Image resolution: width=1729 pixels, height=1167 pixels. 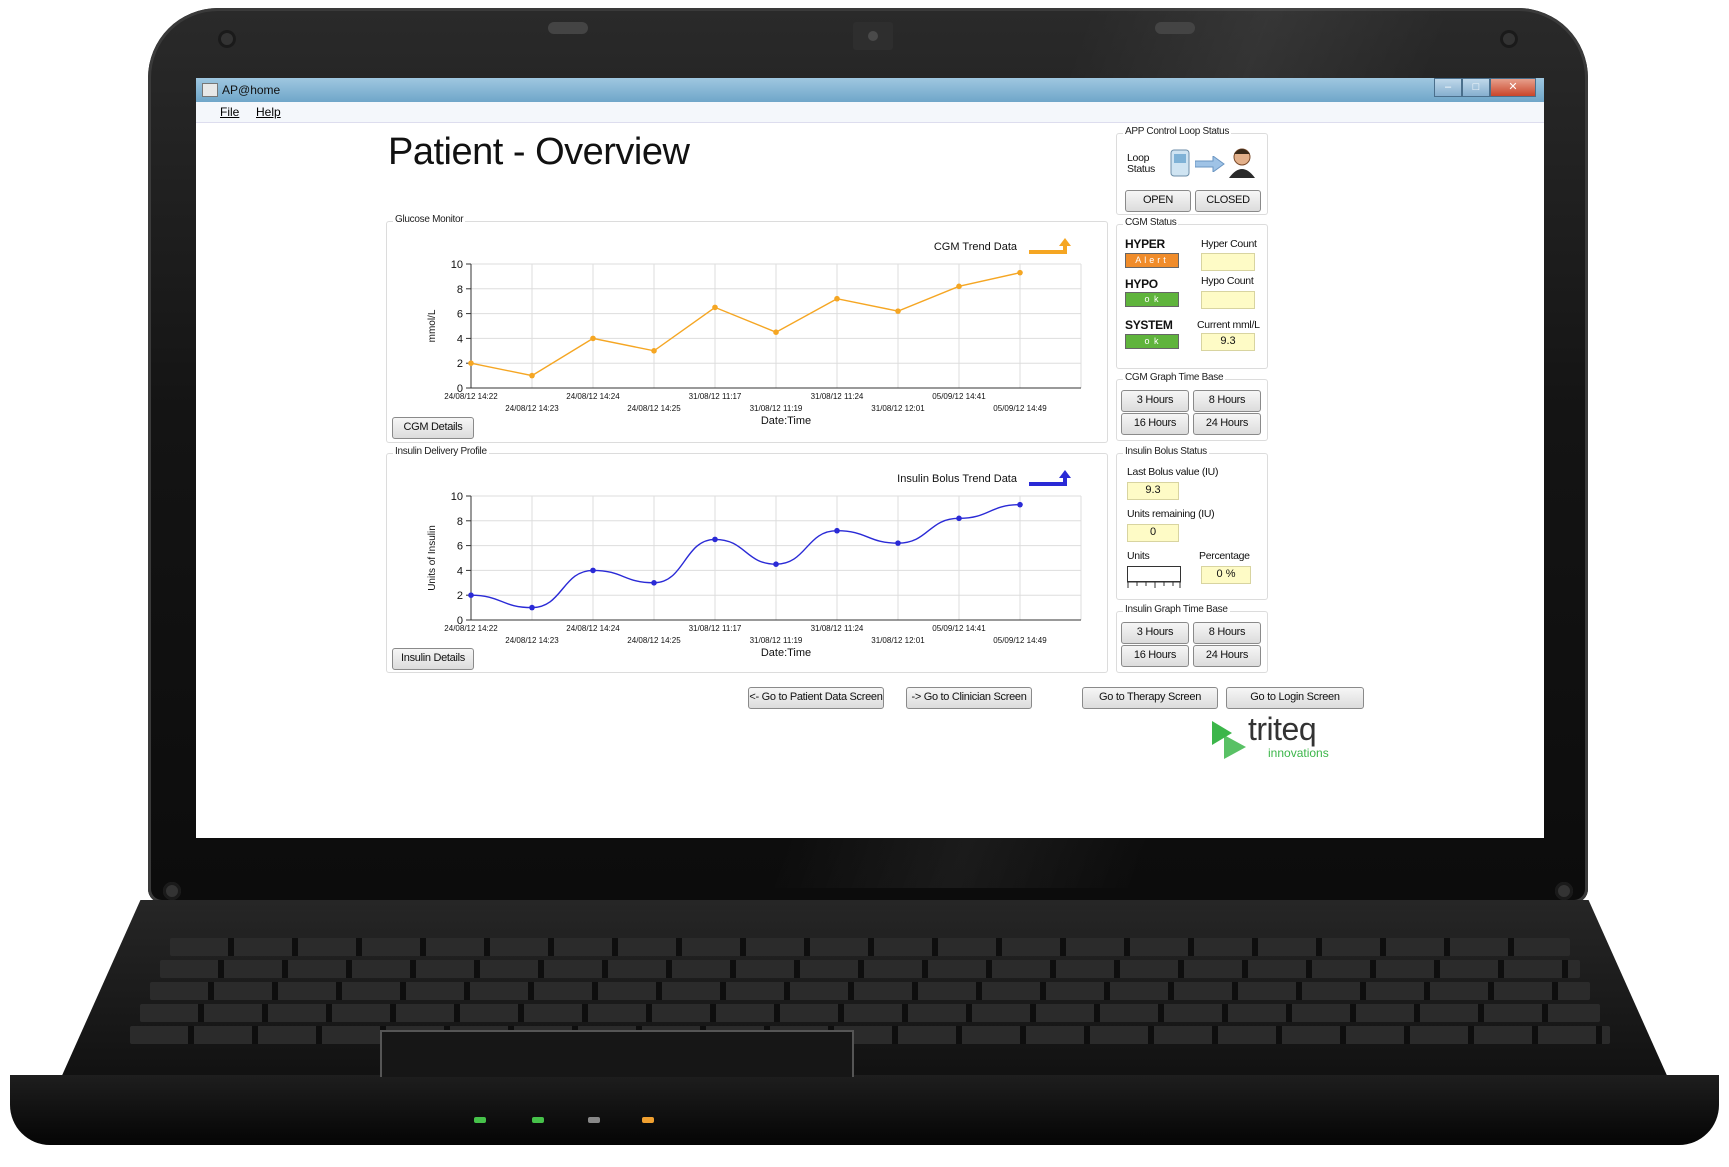 What do you see at coordinates (1176, 609) in the screenshot?
I see `insulin-time-base-label: Insulin Graph Time Base` at bounding box center [1176, 609].